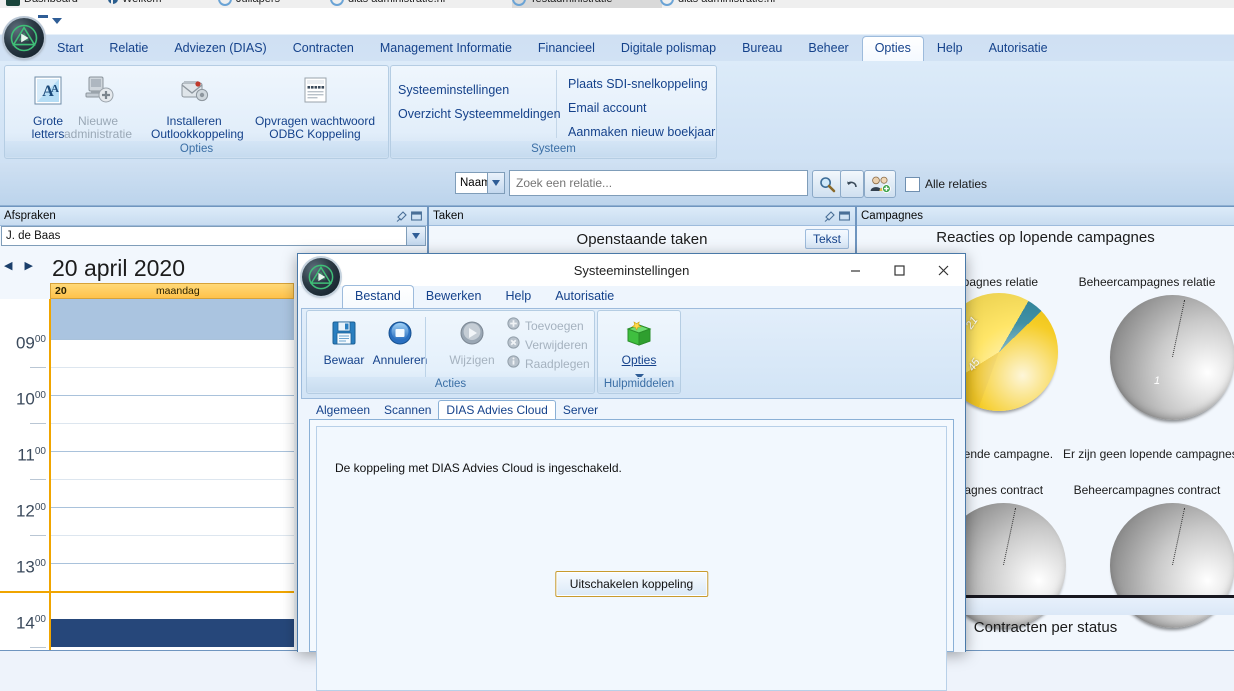  I want to click on raadplegen-button: Raadplegen, so click(548, 364).